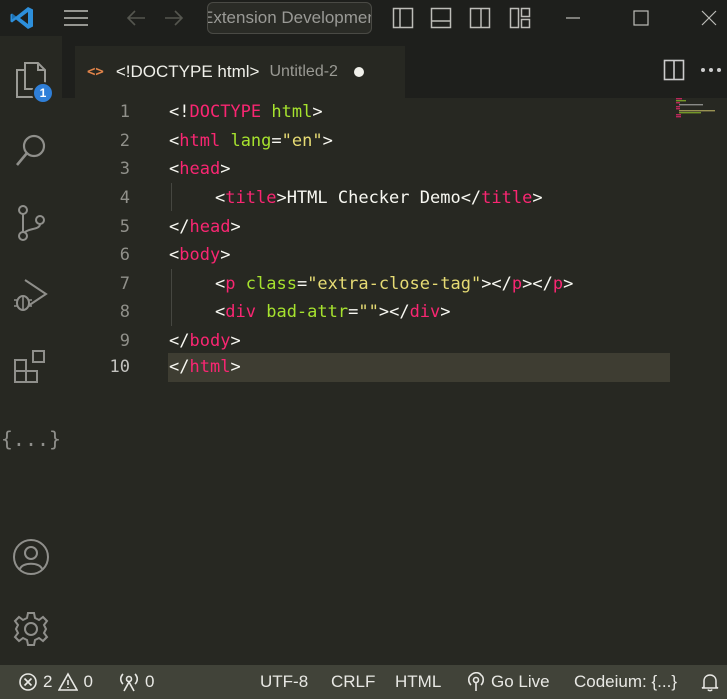 Image resolution: width=727 pixels, height=699 pixels. Describe the element at coordinates (124, 169) in the screenshot. I see `line-number: 3` at that location.